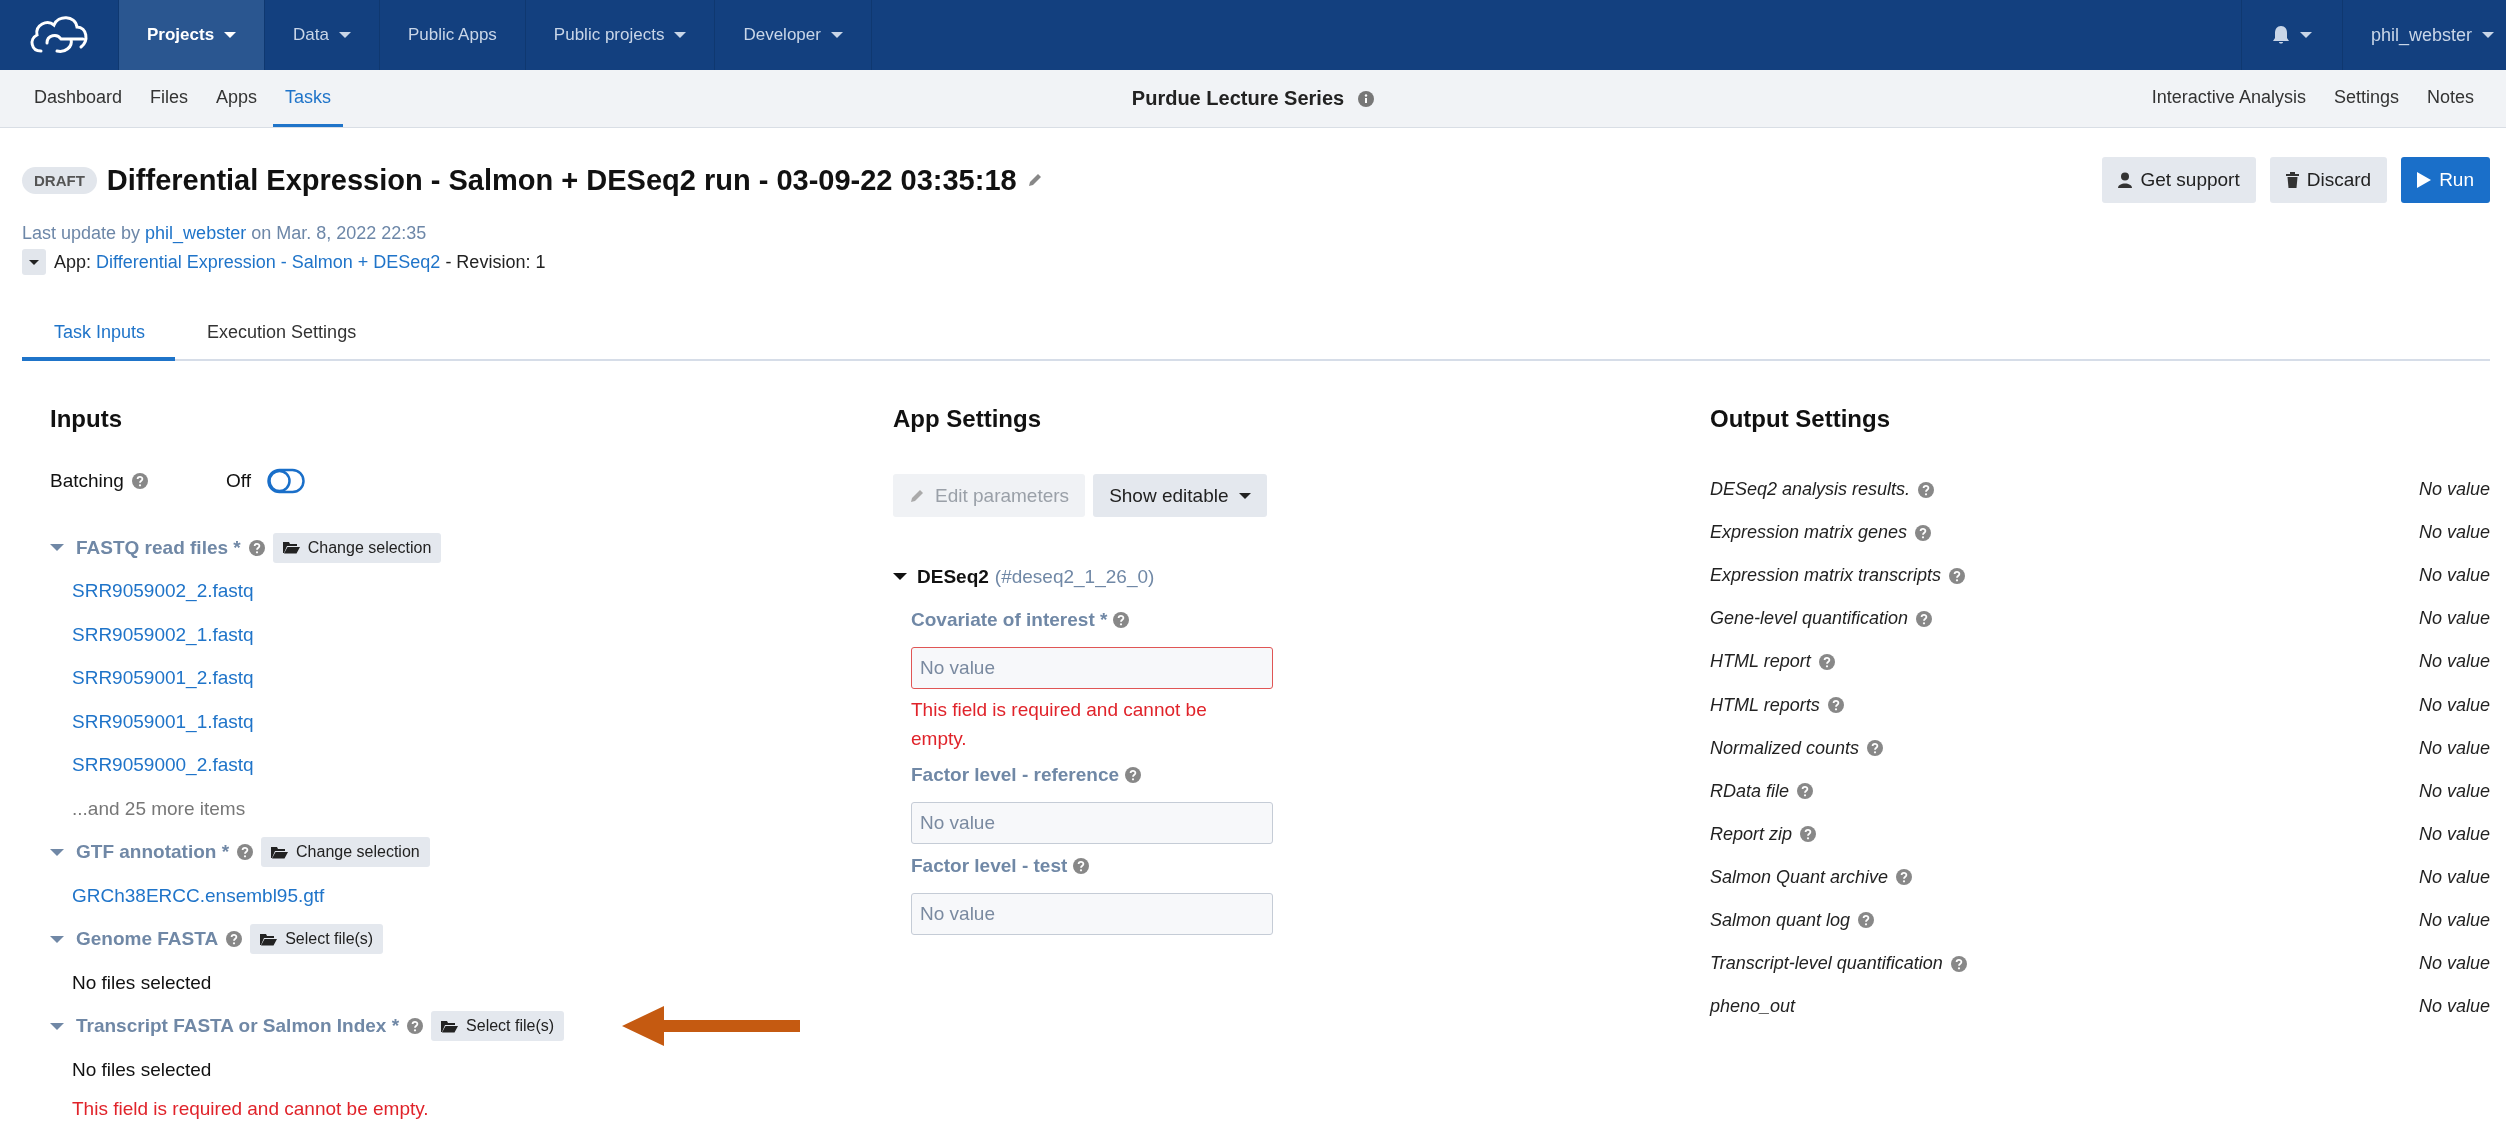 This screenshot has height=1126, width=2506. I want to click on batching-label: Batching, so click(87, 480).